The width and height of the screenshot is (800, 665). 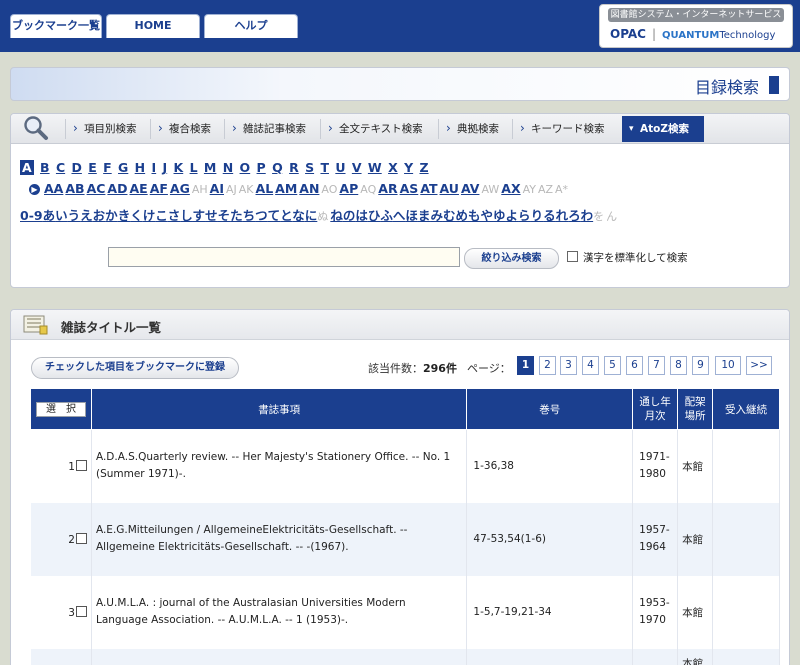 I want to click on sub-letter-al: AL, so click(x=265, y=188).